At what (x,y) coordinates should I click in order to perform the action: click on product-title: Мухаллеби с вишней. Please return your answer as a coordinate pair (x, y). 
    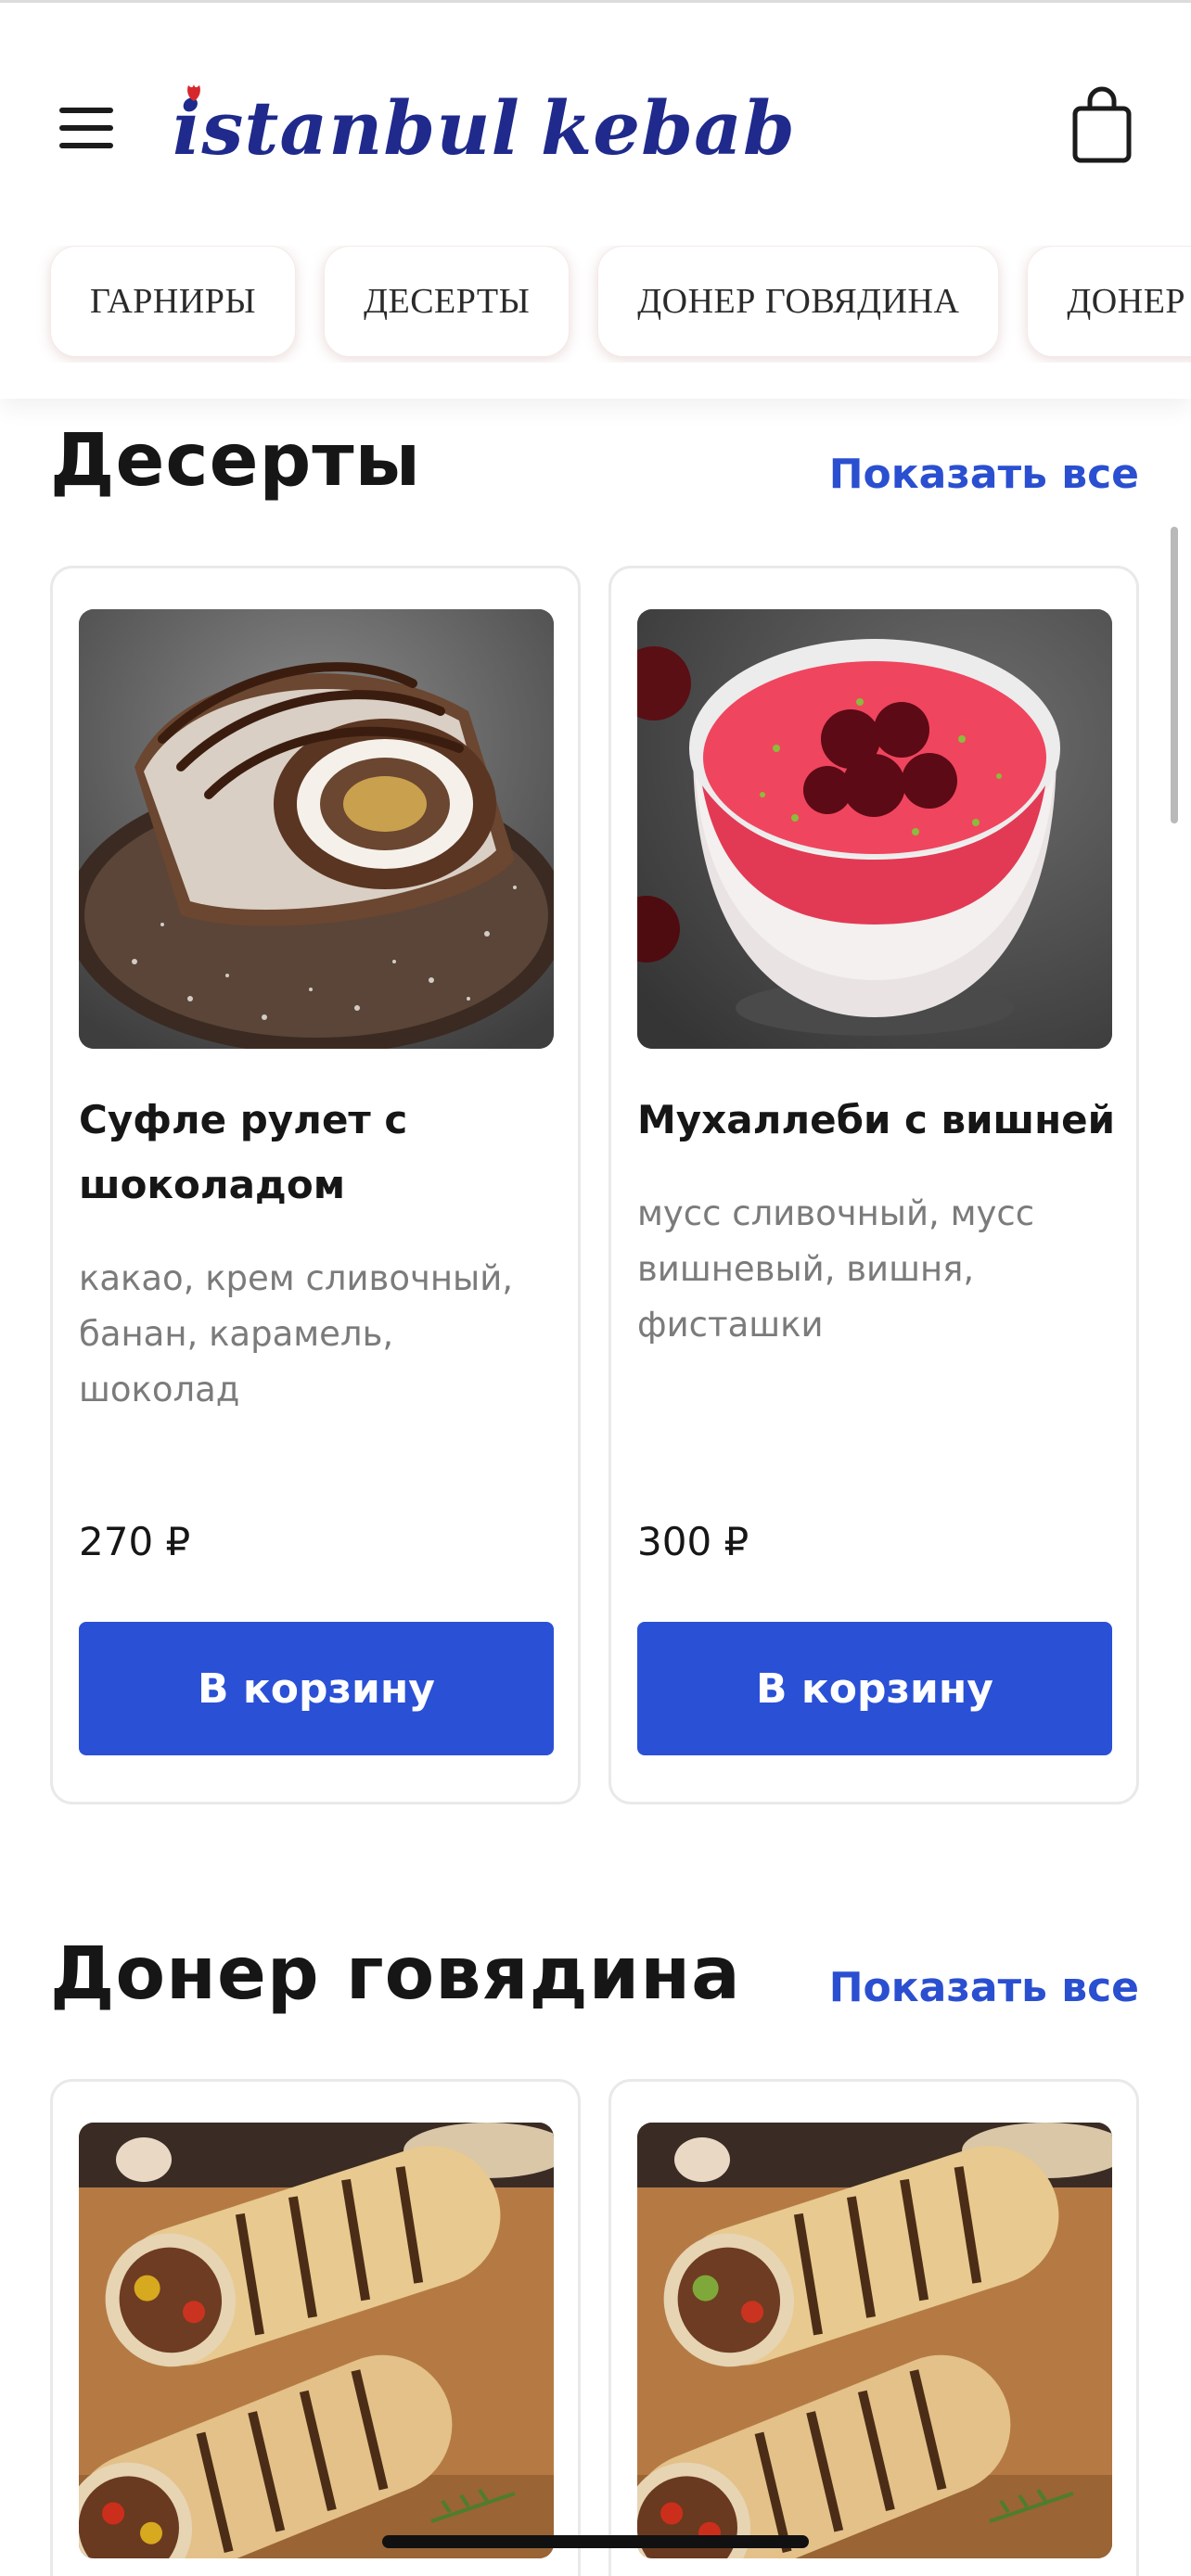
    Looking at the image, I should click on (876, 1119).